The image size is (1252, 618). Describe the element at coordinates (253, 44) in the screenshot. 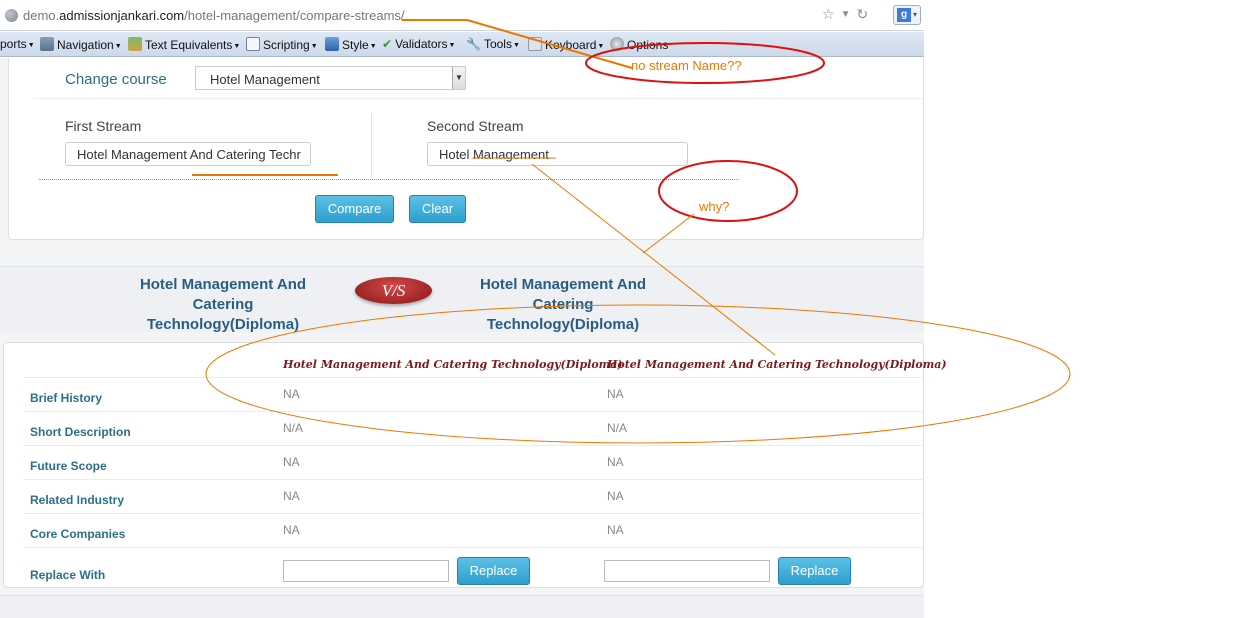

I see `script-icon` at that location.